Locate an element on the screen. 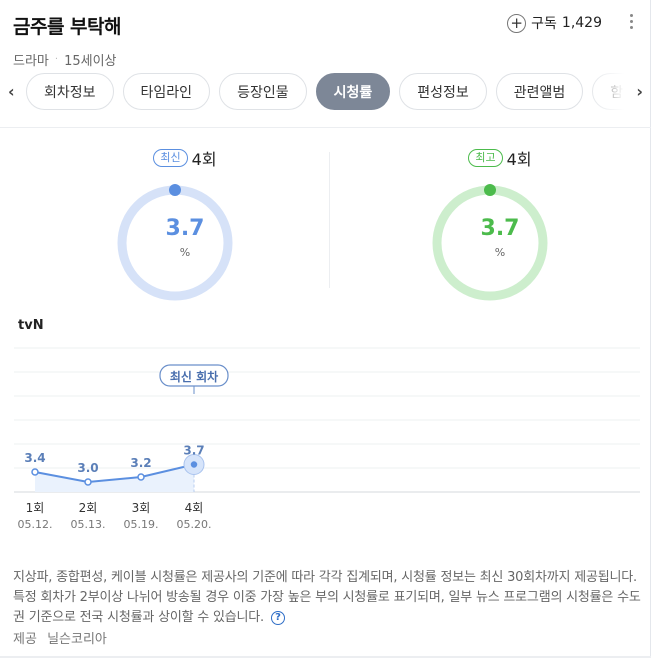 This screenshot has width=657, height=658. highest-donut is located at coordinates (490, 242).